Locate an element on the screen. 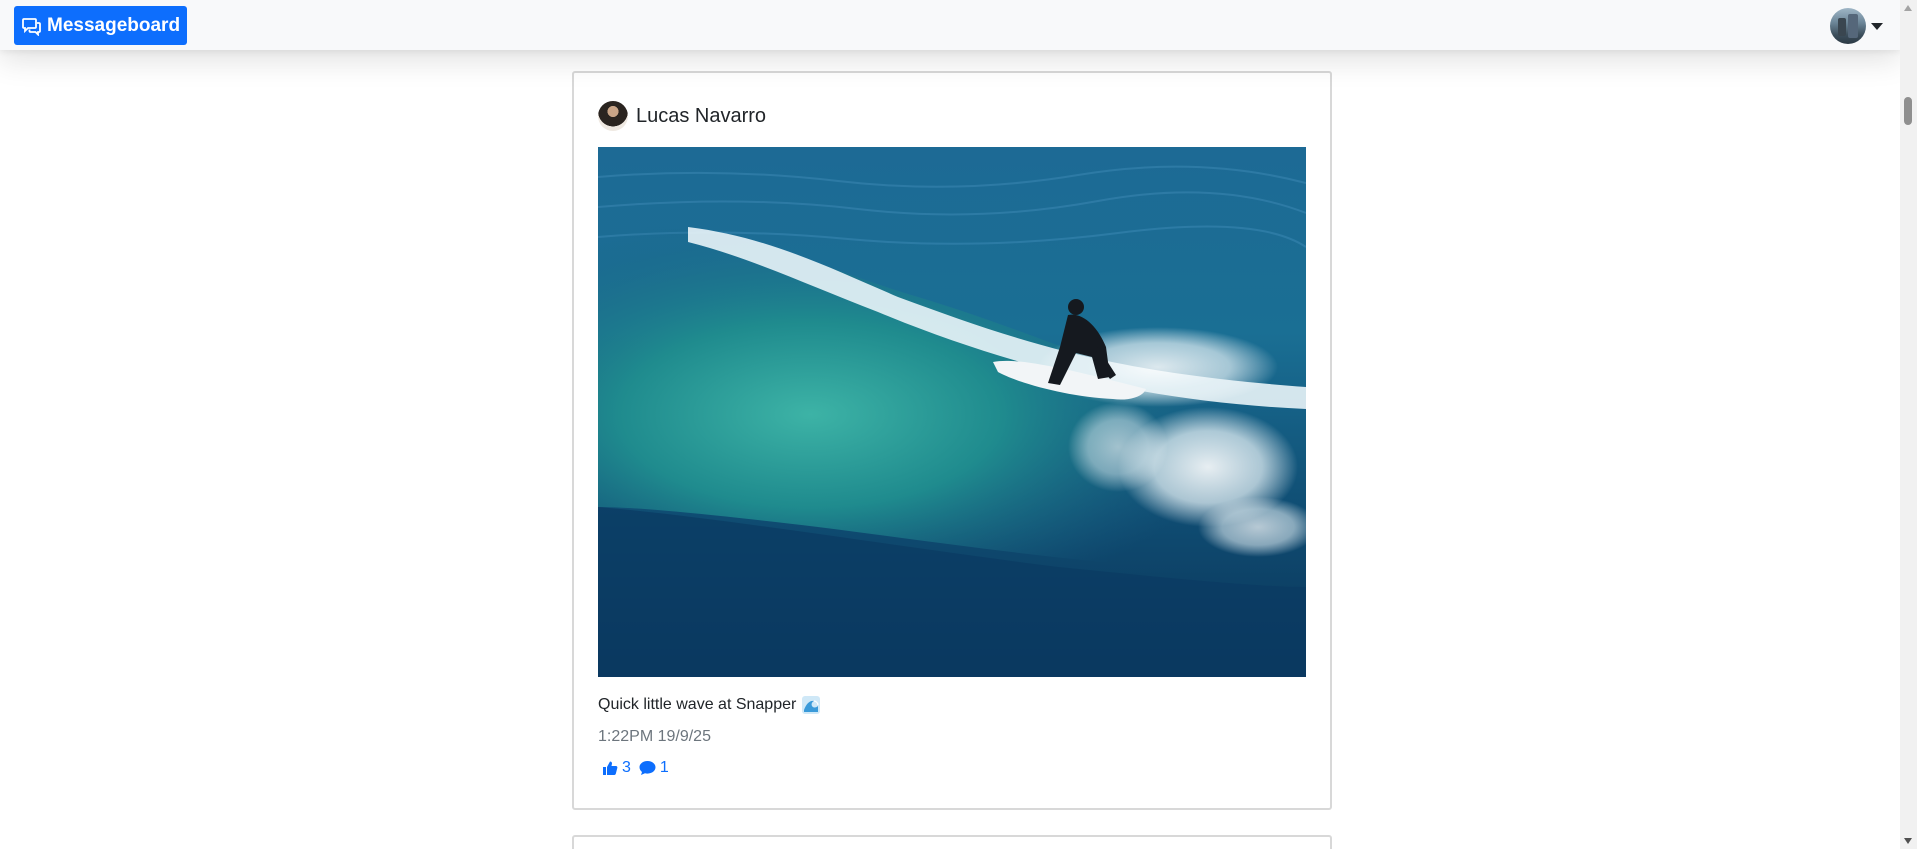 The width and height of the screenshot is (1917, 849). brand-label: Messageboard is located at coordinates (114, 25).